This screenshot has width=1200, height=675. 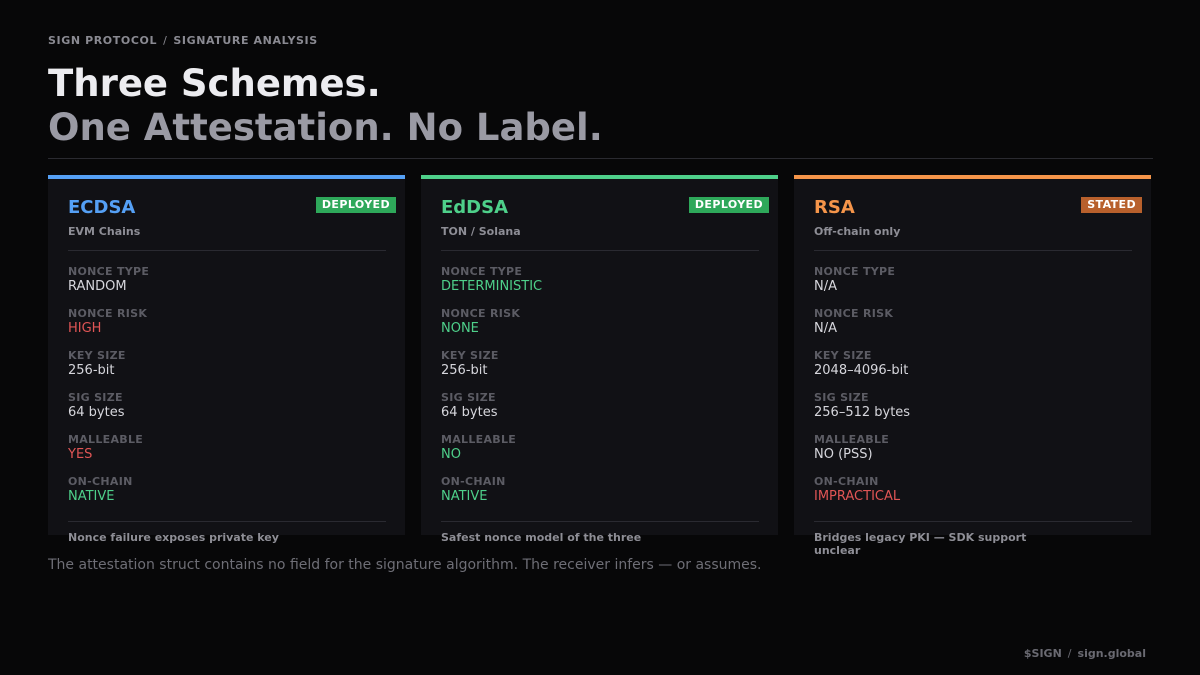 I want to click on breadcrumb-root: SIGN PROTOCOL, so click(x=103, y=40).